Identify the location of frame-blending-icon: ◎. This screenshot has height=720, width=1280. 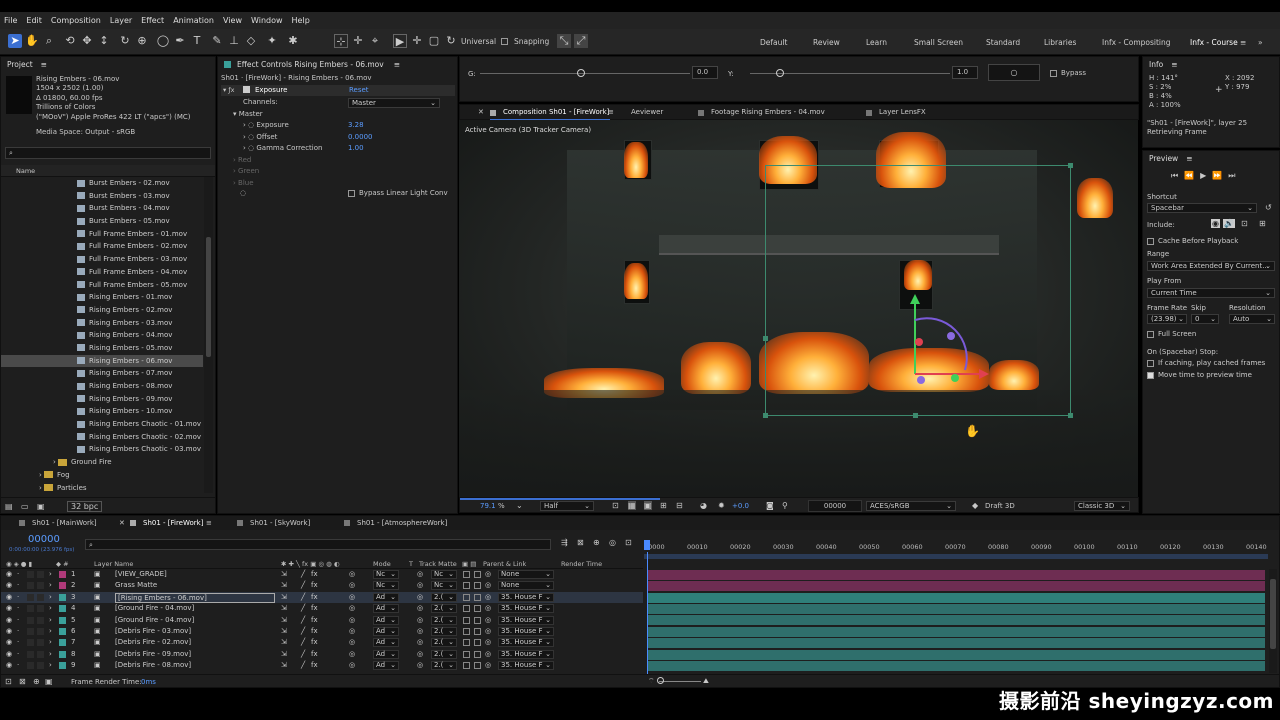
(612, 542).